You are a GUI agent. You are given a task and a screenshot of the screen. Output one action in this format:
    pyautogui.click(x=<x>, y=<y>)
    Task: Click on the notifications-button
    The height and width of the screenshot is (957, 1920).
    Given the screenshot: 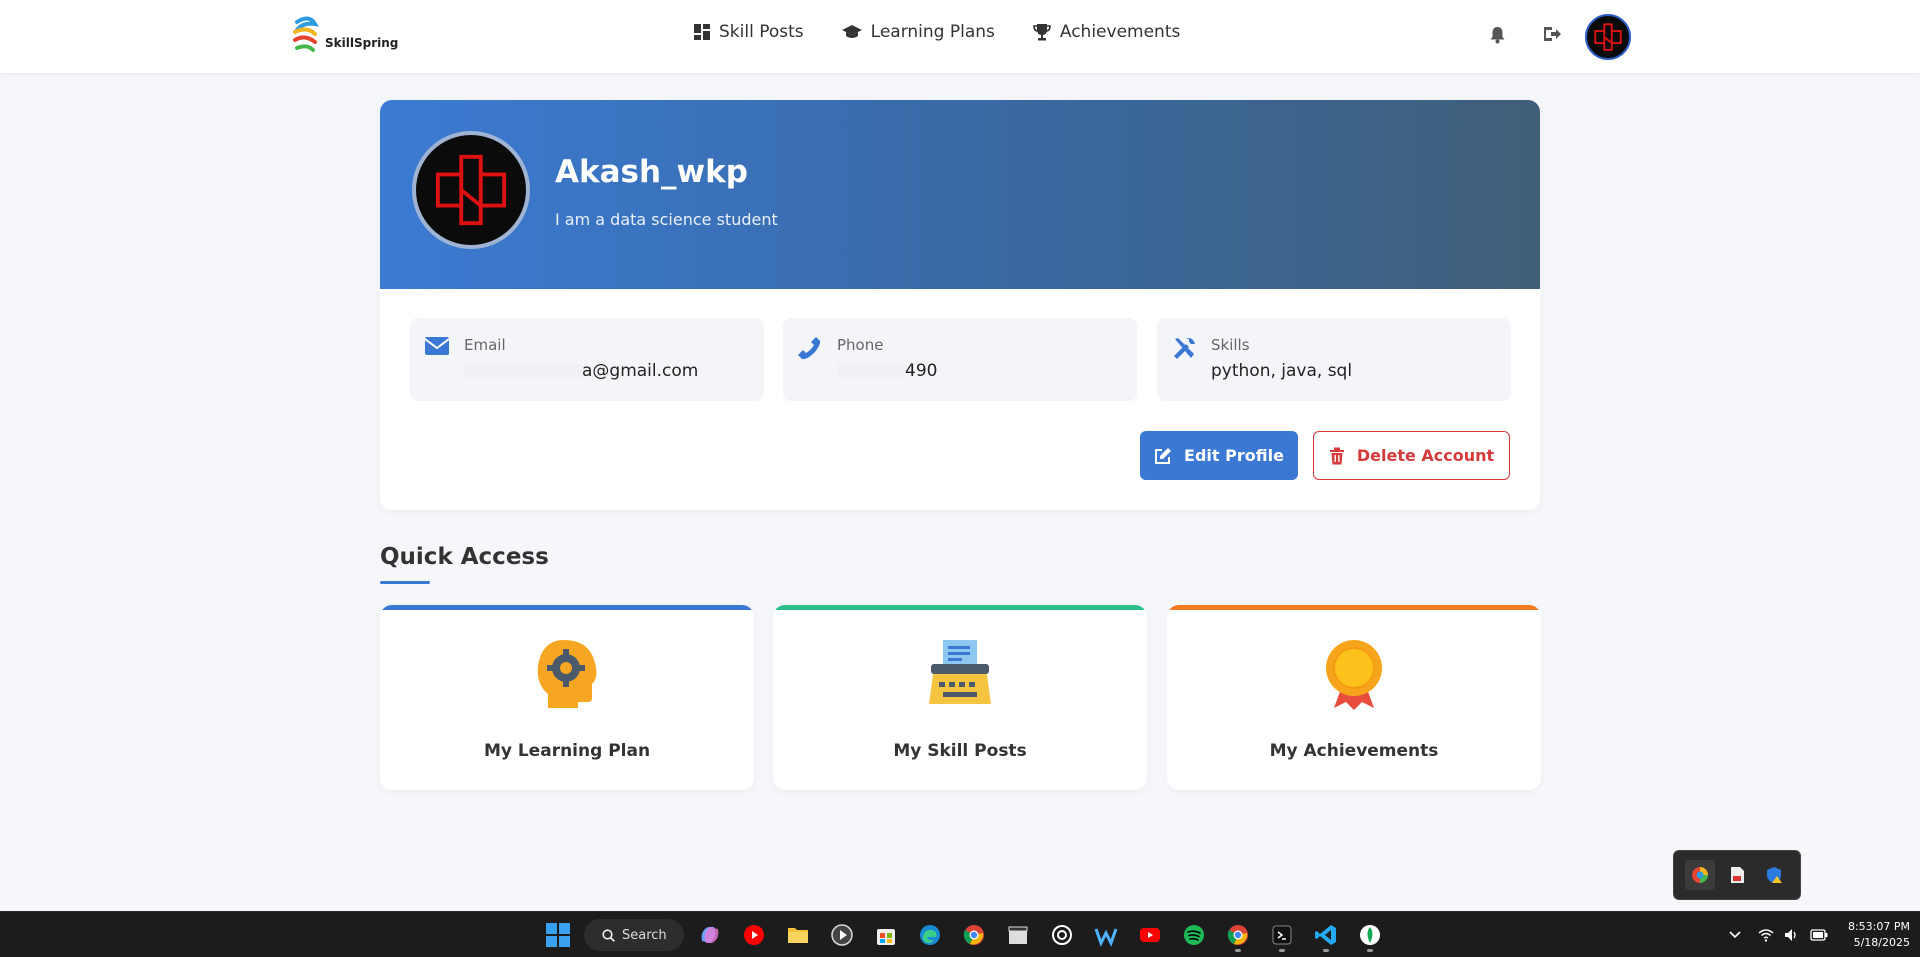 What is the action you would take?
    pyautogui.click(x=1497, y=37)
    